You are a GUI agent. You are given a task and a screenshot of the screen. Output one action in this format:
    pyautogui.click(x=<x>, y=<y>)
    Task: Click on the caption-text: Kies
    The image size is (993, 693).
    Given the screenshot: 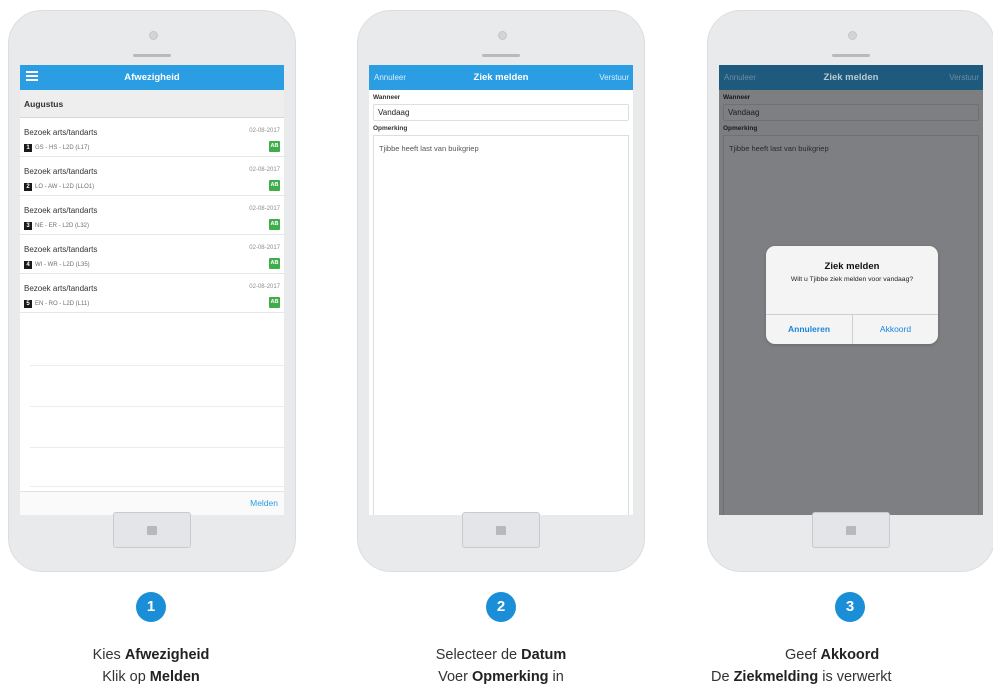 What is the action you would take?
    pyautogui.click(x=108, y=655)
    